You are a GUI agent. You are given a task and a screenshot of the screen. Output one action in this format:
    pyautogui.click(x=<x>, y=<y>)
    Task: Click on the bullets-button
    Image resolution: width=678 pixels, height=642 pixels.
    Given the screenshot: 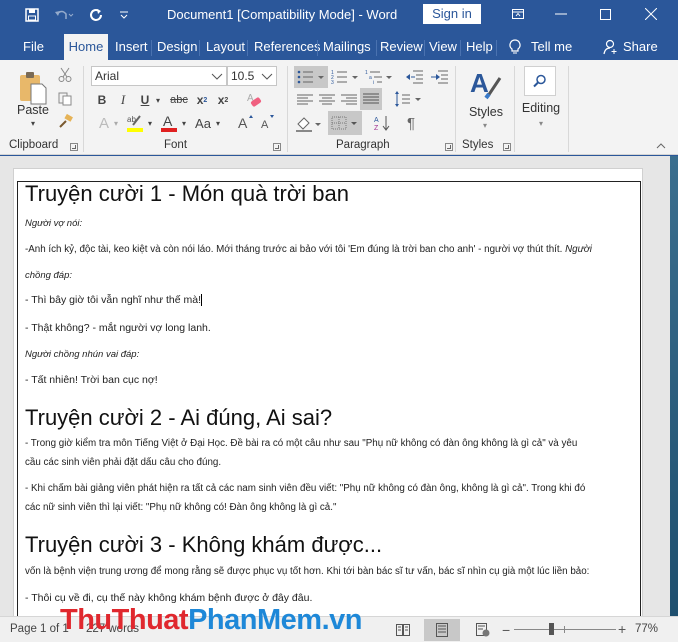 What is the action you would take?
    pyautogui.click(x=311, y=77)
    